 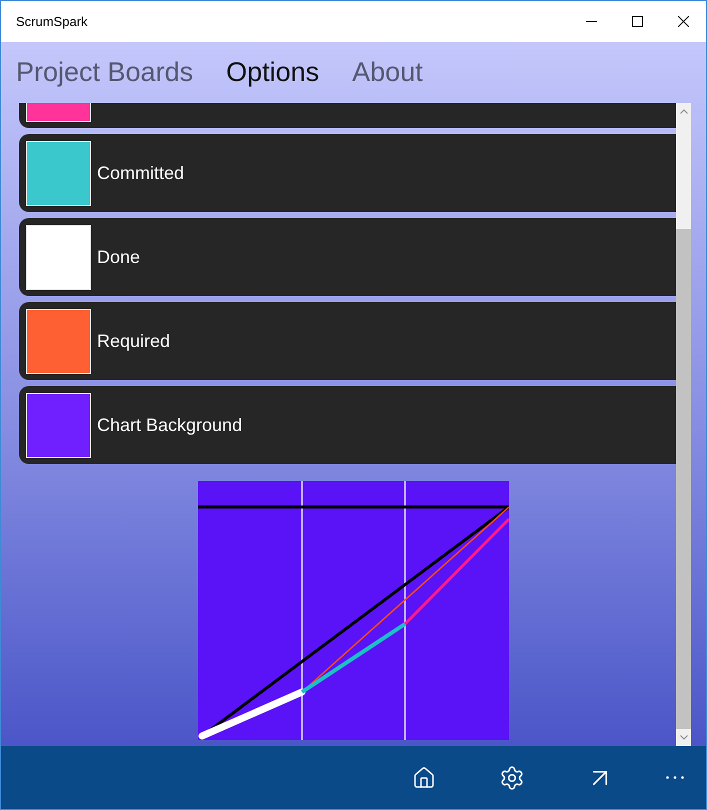 I want to click on color-setting-row: Chart Background, so click(x=347, y=425).